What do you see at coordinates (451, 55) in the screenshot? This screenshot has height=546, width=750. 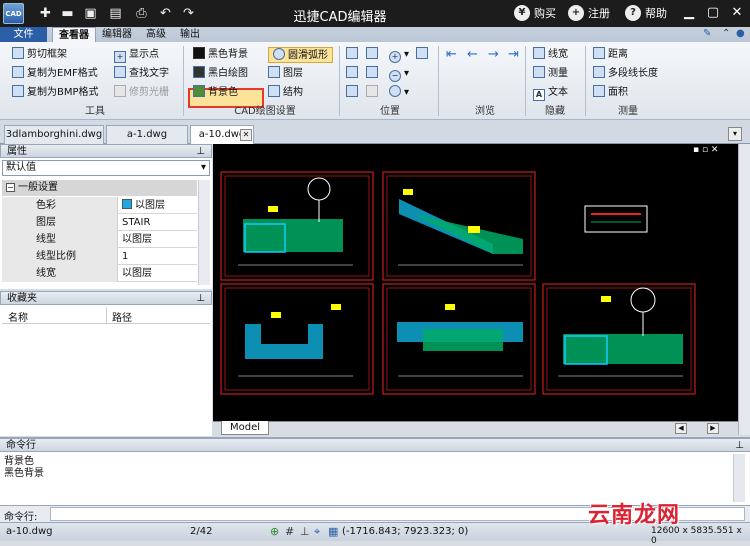 I see `first-page-icon: ⇤` at bounding box center [451, 55].